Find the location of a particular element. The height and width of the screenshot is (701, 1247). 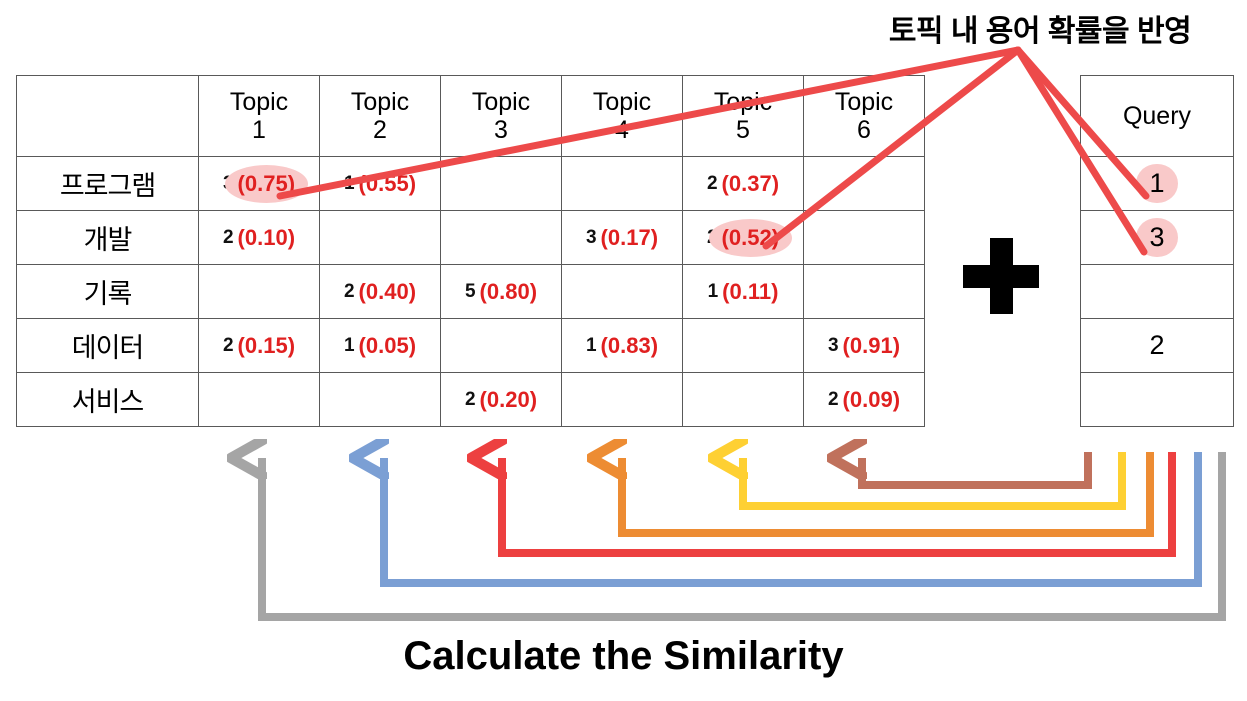

matrix-header-row: Topic 1 Topic 2 Topic 3 Topic 4 Topic 5 Topic 6 is located at coordinates (470, 116).